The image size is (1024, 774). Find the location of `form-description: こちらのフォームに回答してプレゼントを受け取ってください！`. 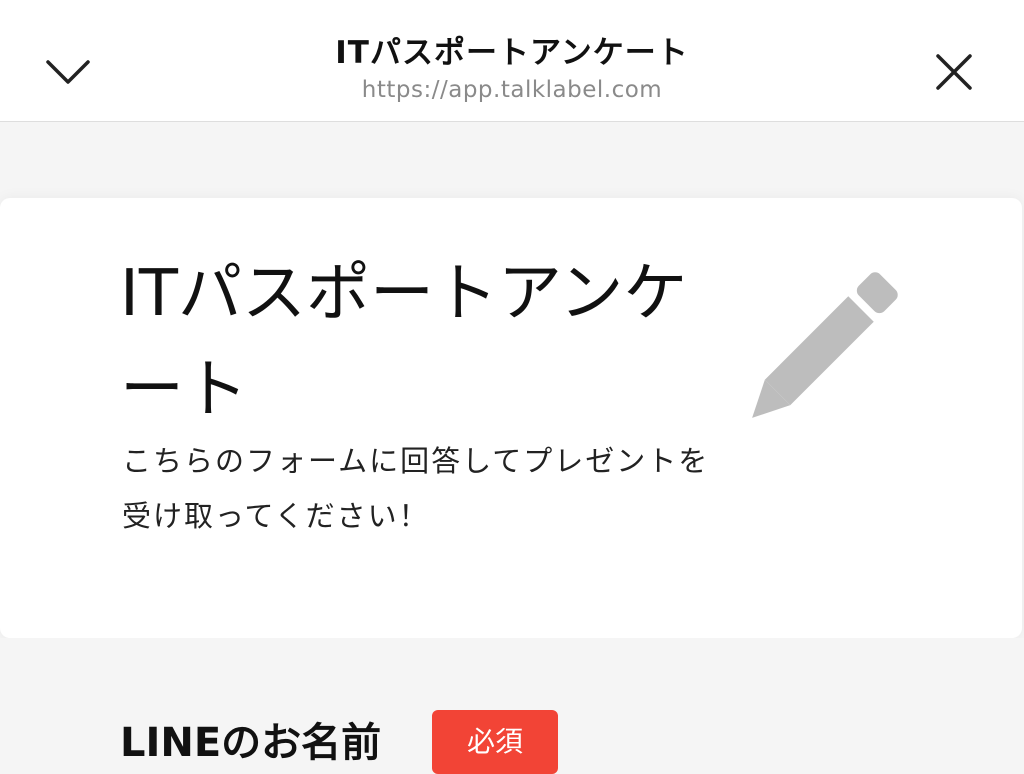

form-description: こちらのフォームに回答してプレゼントを受け取ってください！ is located at coordinates (416, 488).